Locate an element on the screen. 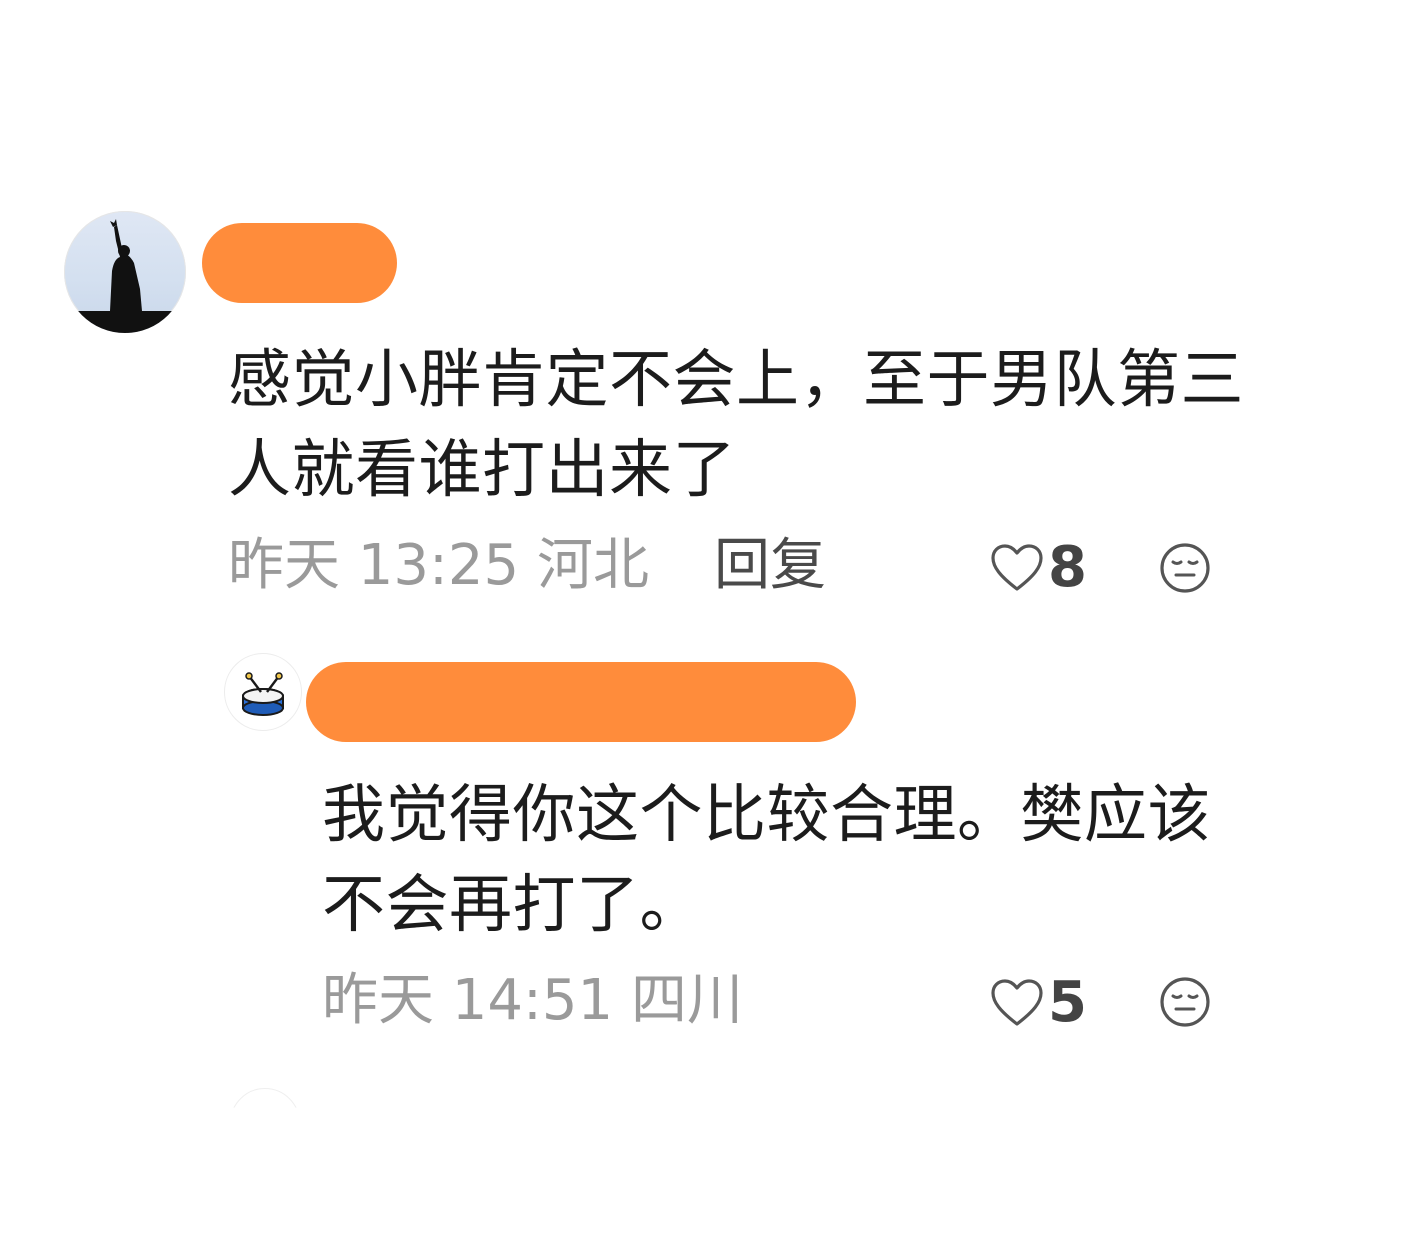 This screenshot has height=1234, width=1424. like-count: 8 is located at coordinates (1067, 567).